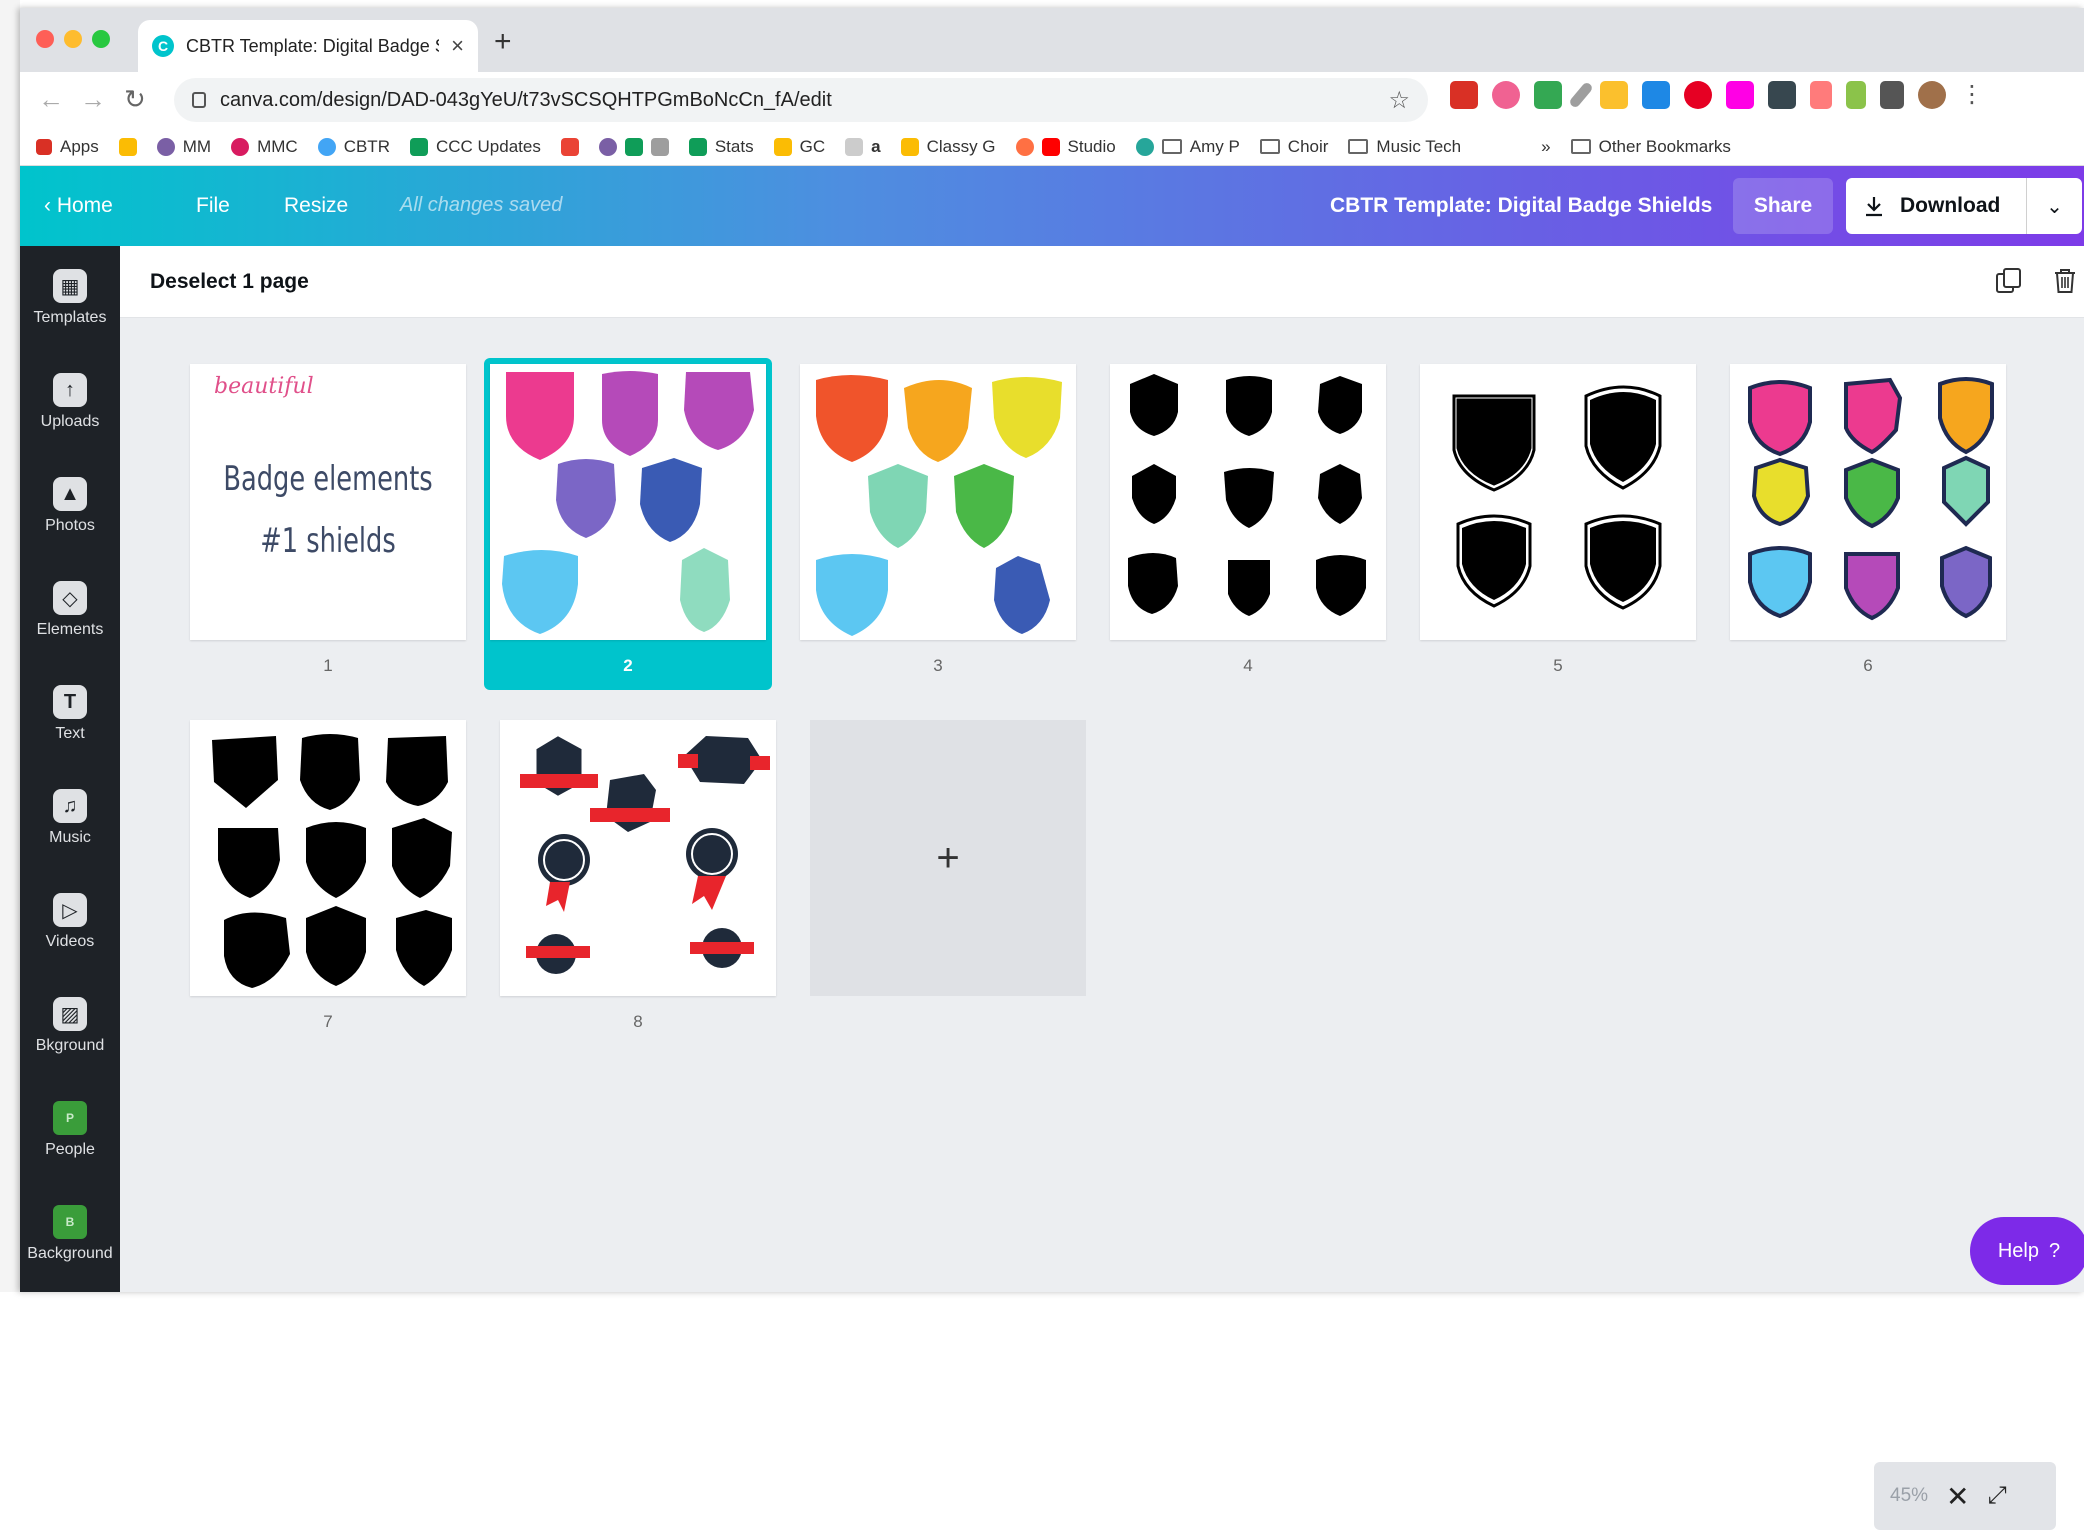 The height and width of the screenshot is (1530, 2084). I want to click on minimize-window-button, so click(73, 39).